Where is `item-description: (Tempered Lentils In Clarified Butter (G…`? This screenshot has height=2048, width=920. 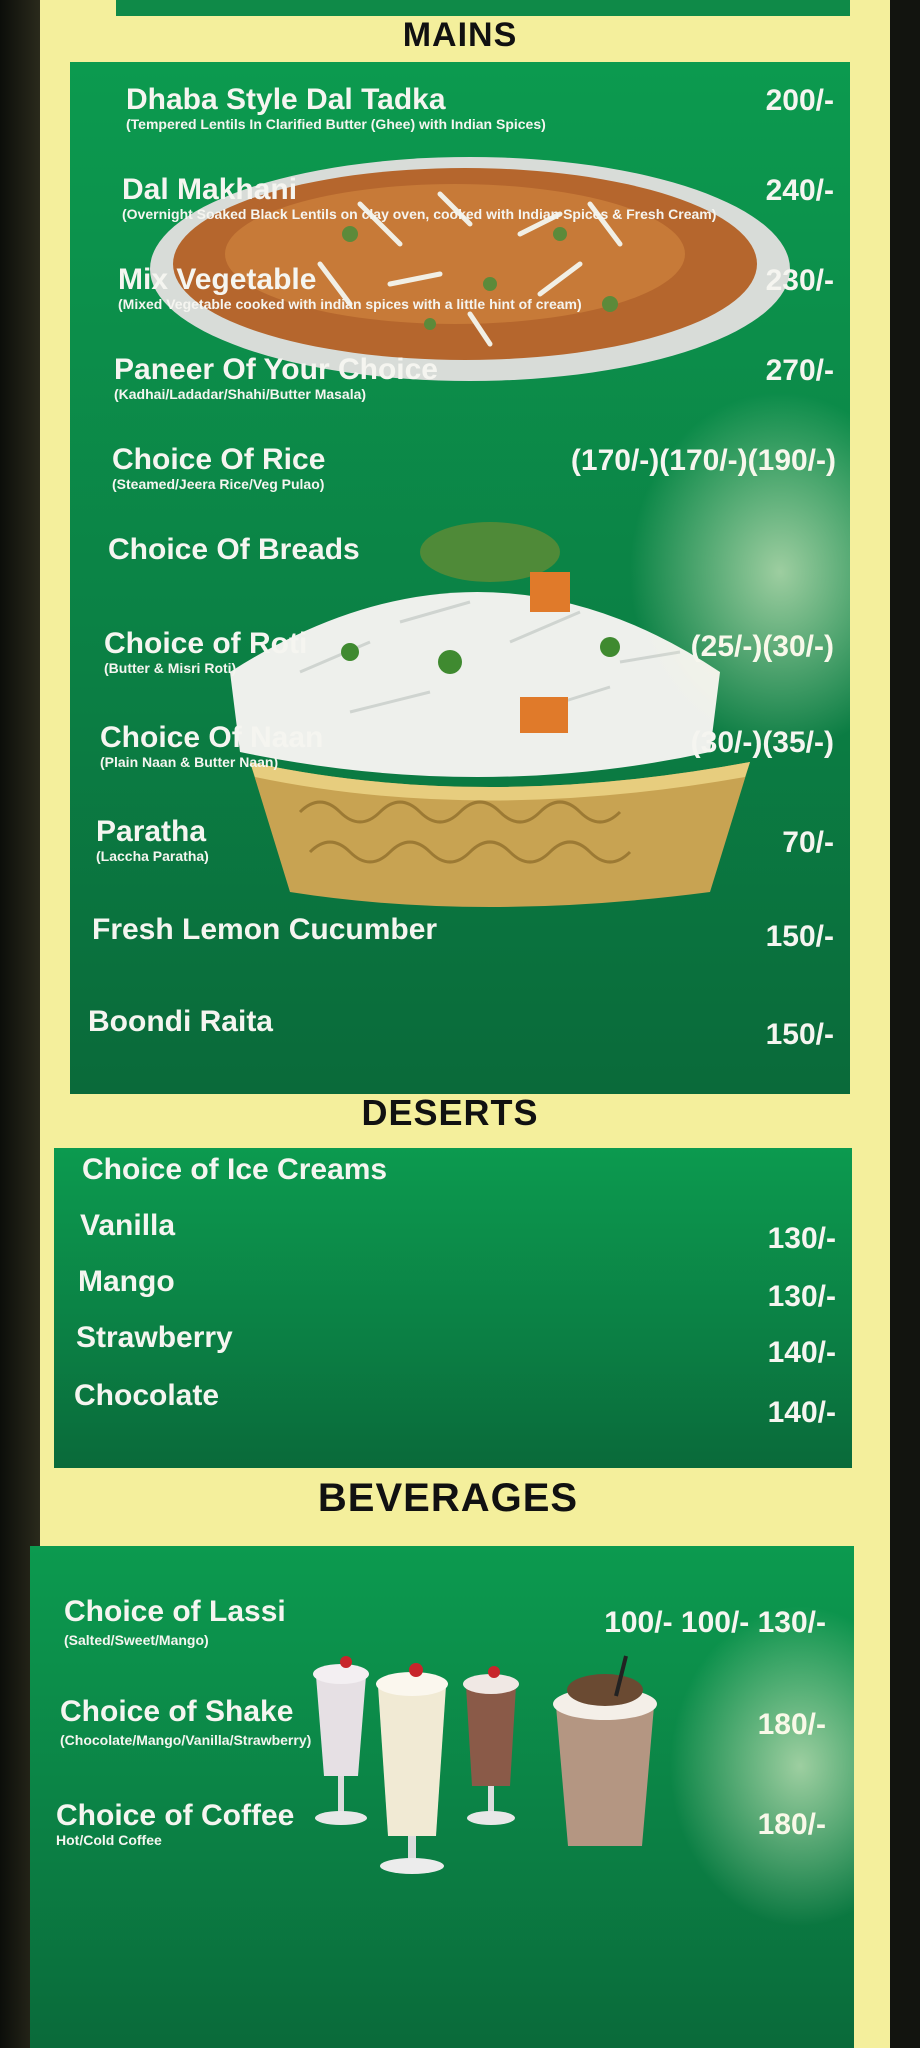
item-description: (Tempered Lentils In Clarified Butter (G… is located at coordinates (336, 124).